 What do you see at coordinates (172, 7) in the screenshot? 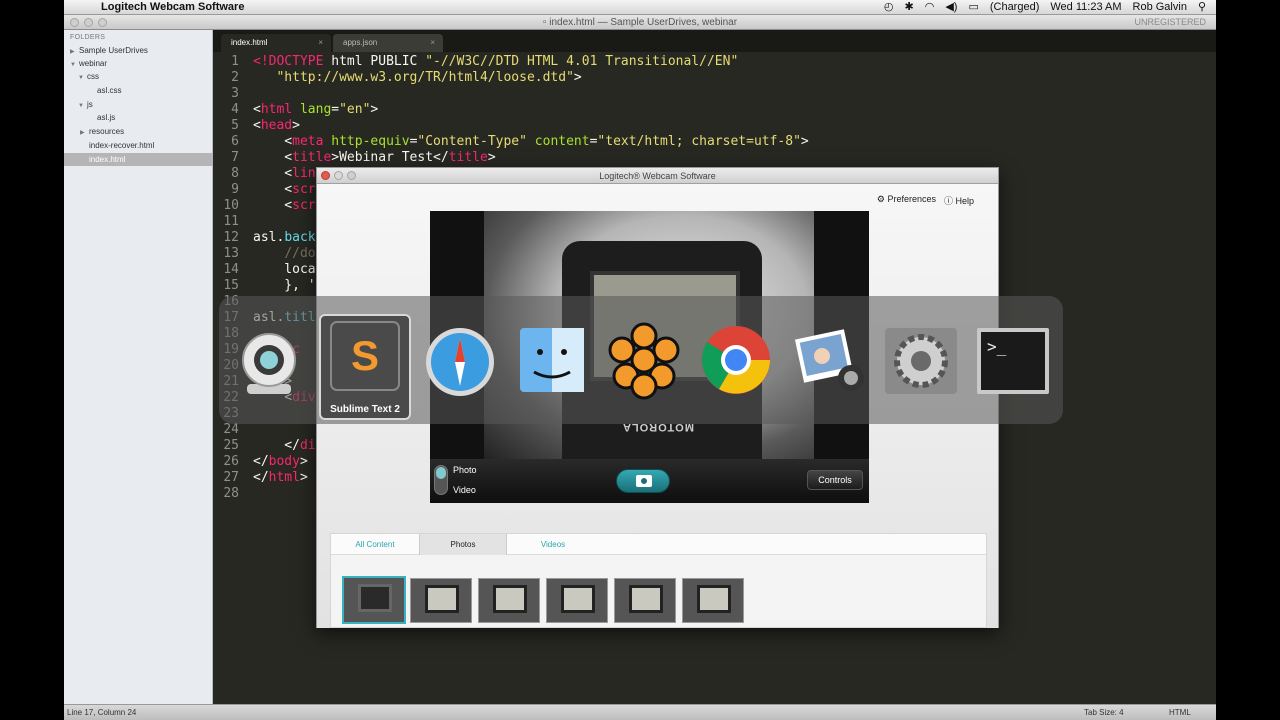
I see `menu-app-name: Logitech Webcam Software` at bounding box center [172, 7].